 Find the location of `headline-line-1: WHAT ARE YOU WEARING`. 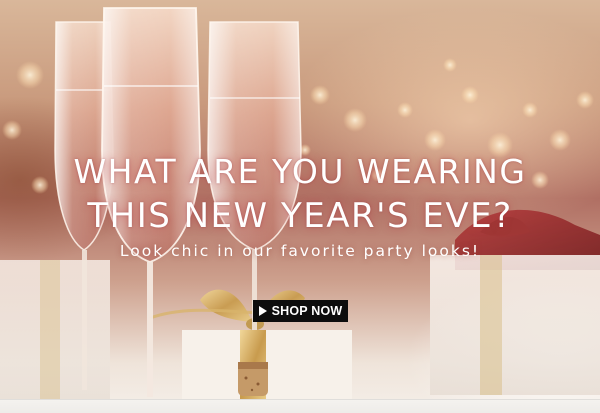

headline-line-1: WHAT ARE YOU WEARING is located at coordinates (300, 171).